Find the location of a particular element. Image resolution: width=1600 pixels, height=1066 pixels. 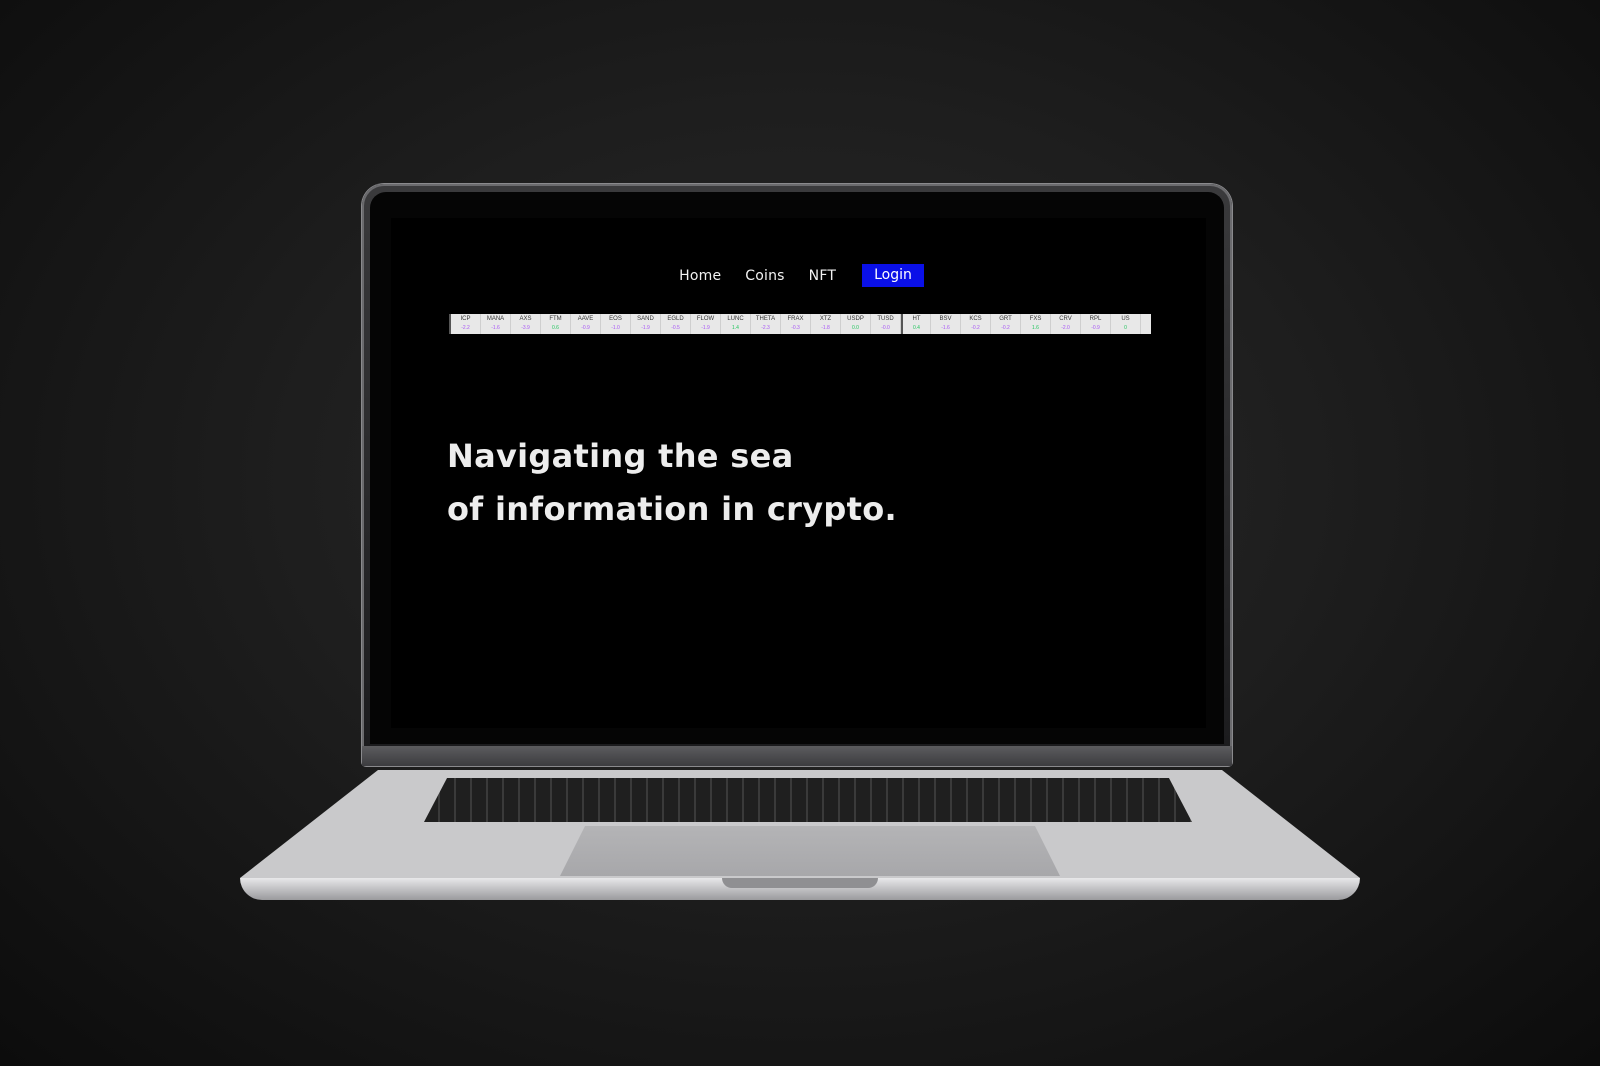

ticker-item: US 0 is located at coordinates (1126, 324).